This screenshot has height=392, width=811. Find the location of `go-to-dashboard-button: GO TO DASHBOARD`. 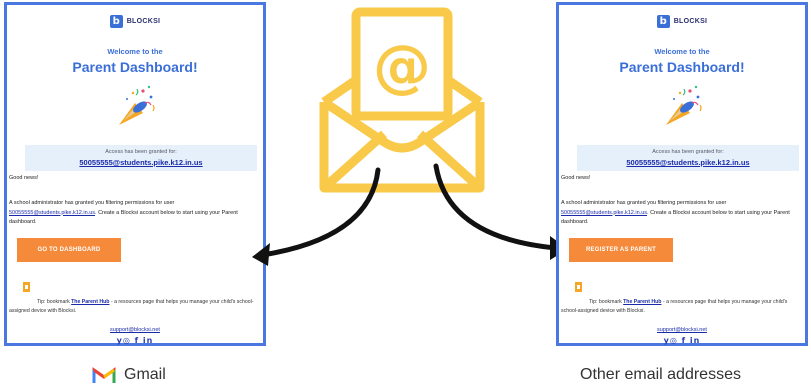

go-to-dashboard-button: GO TO DASHBOARD is located at coordinates (69, 250).